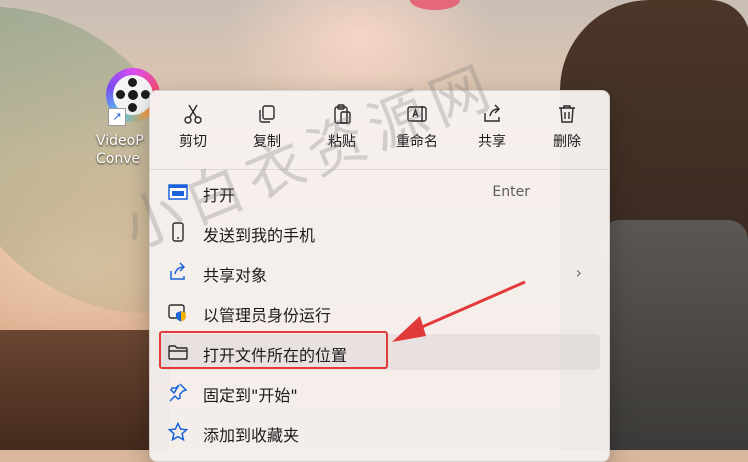 This screenshot has height=462, width=748. What do you see at coordinates (235, 275) in the screenshot?
I see `menu-item-label: 共享对象` at bounding box center [235, 275].